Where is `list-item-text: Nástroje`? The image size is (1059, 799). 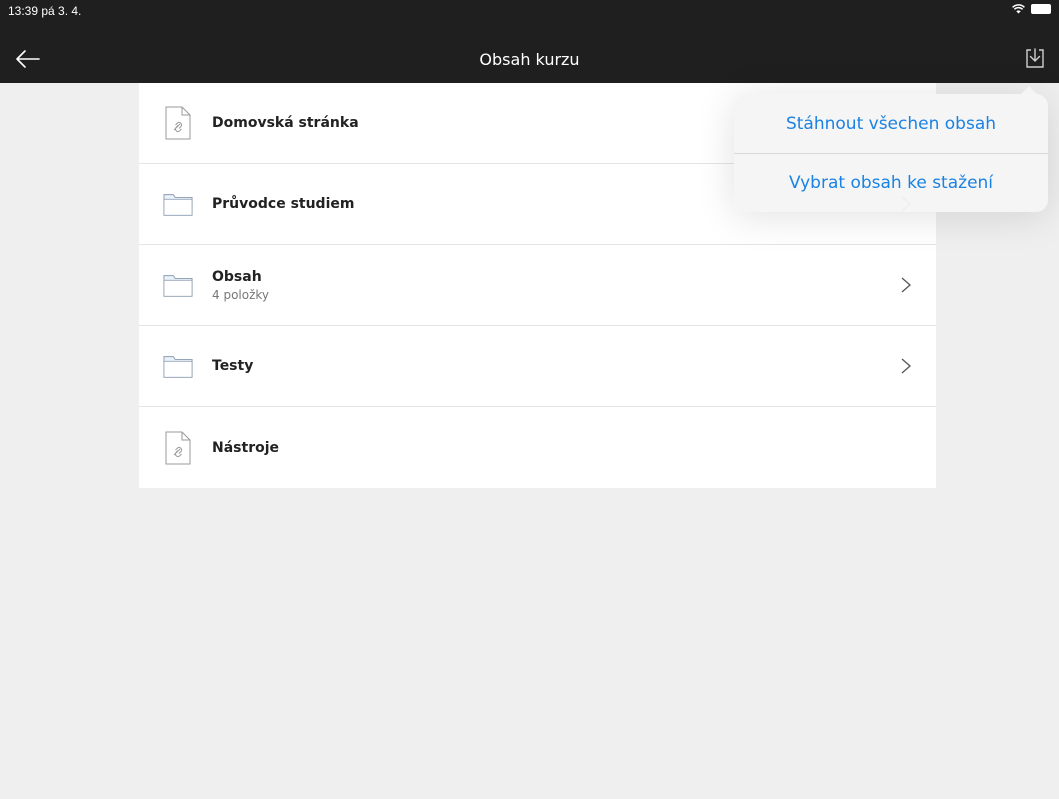 list-item-text: Nástroje is located at coordinates (245, 448).